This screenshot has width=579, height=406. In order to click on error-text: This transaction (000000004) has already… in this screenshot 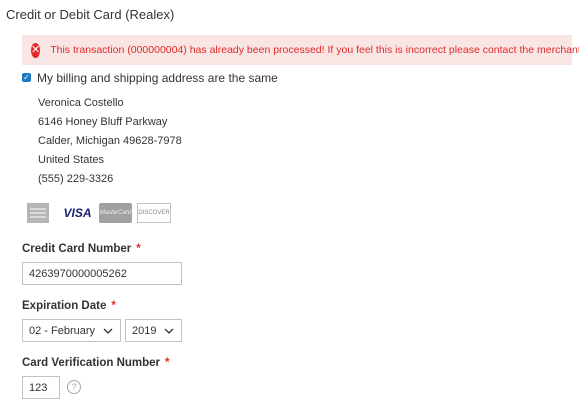, I will do `click(314, 50)`.